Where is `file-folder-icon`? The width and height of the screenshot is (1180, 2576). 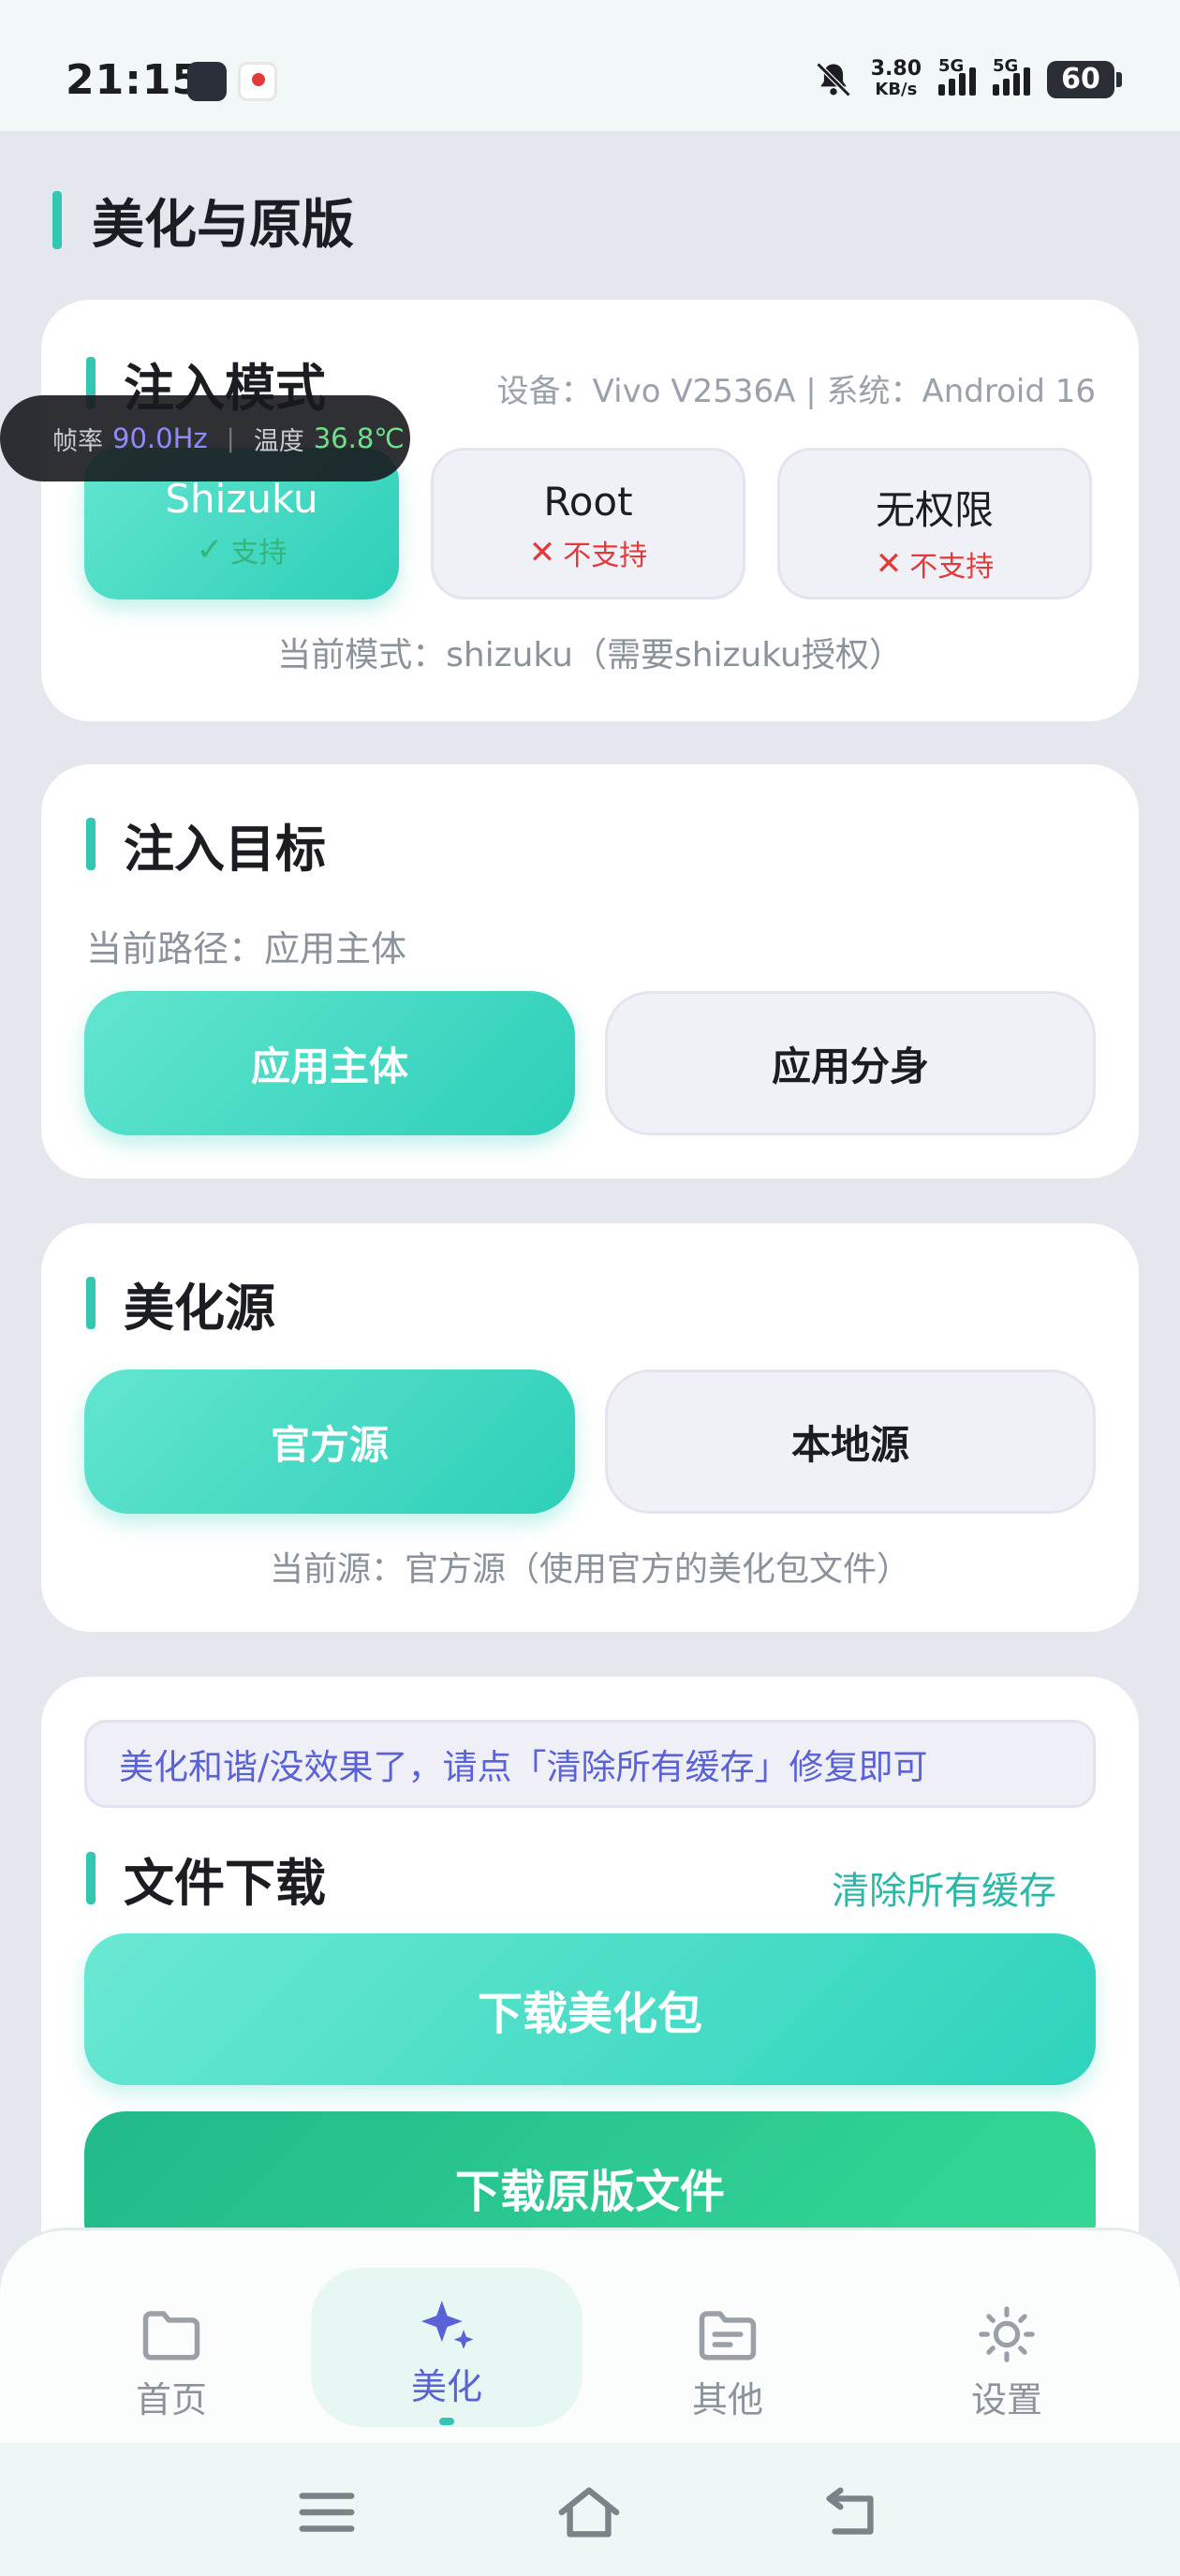 file-folder-icon is located at coordinates (728, 2336).